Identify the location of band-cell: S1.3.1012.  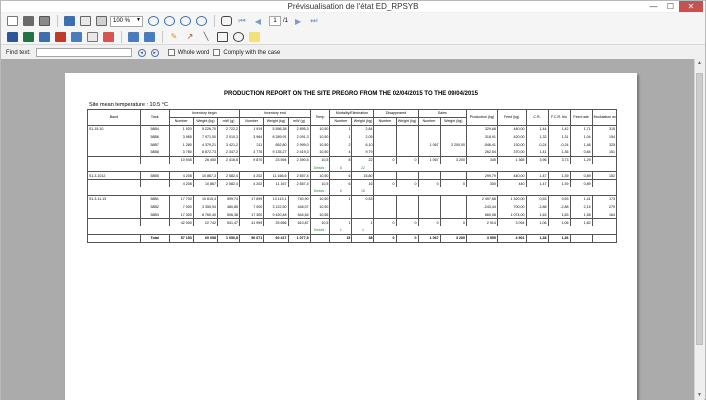
(114, 175).